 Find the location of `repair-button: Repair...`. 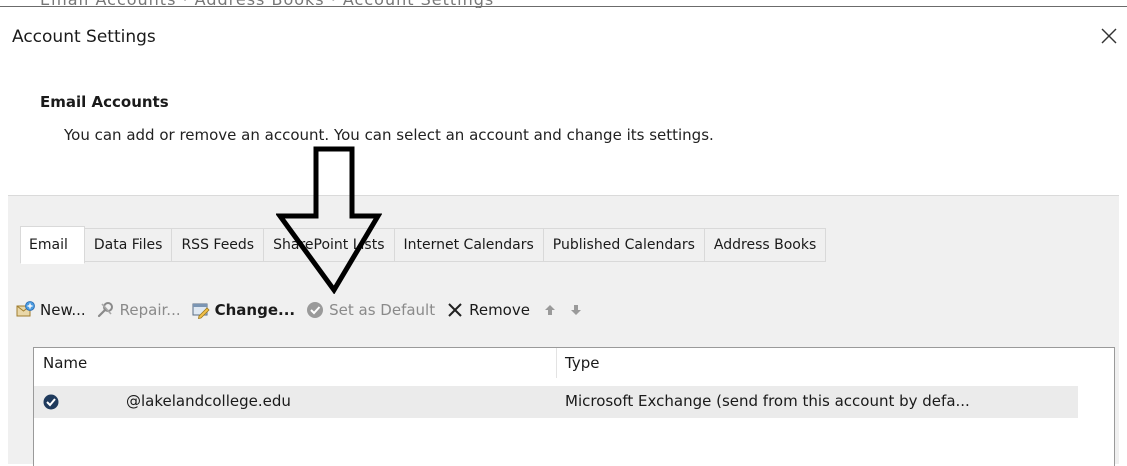

repair-button: Repair... is located at coordinates (138, 310).